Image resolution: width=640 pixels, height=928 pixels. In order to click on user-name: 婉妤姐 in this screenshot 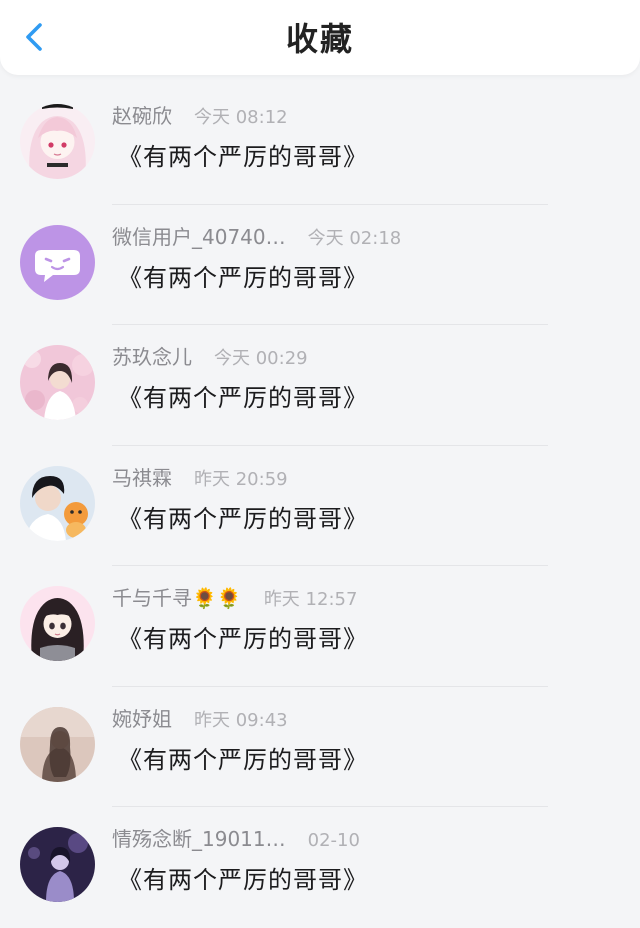, I will do `click(142, 719)`.